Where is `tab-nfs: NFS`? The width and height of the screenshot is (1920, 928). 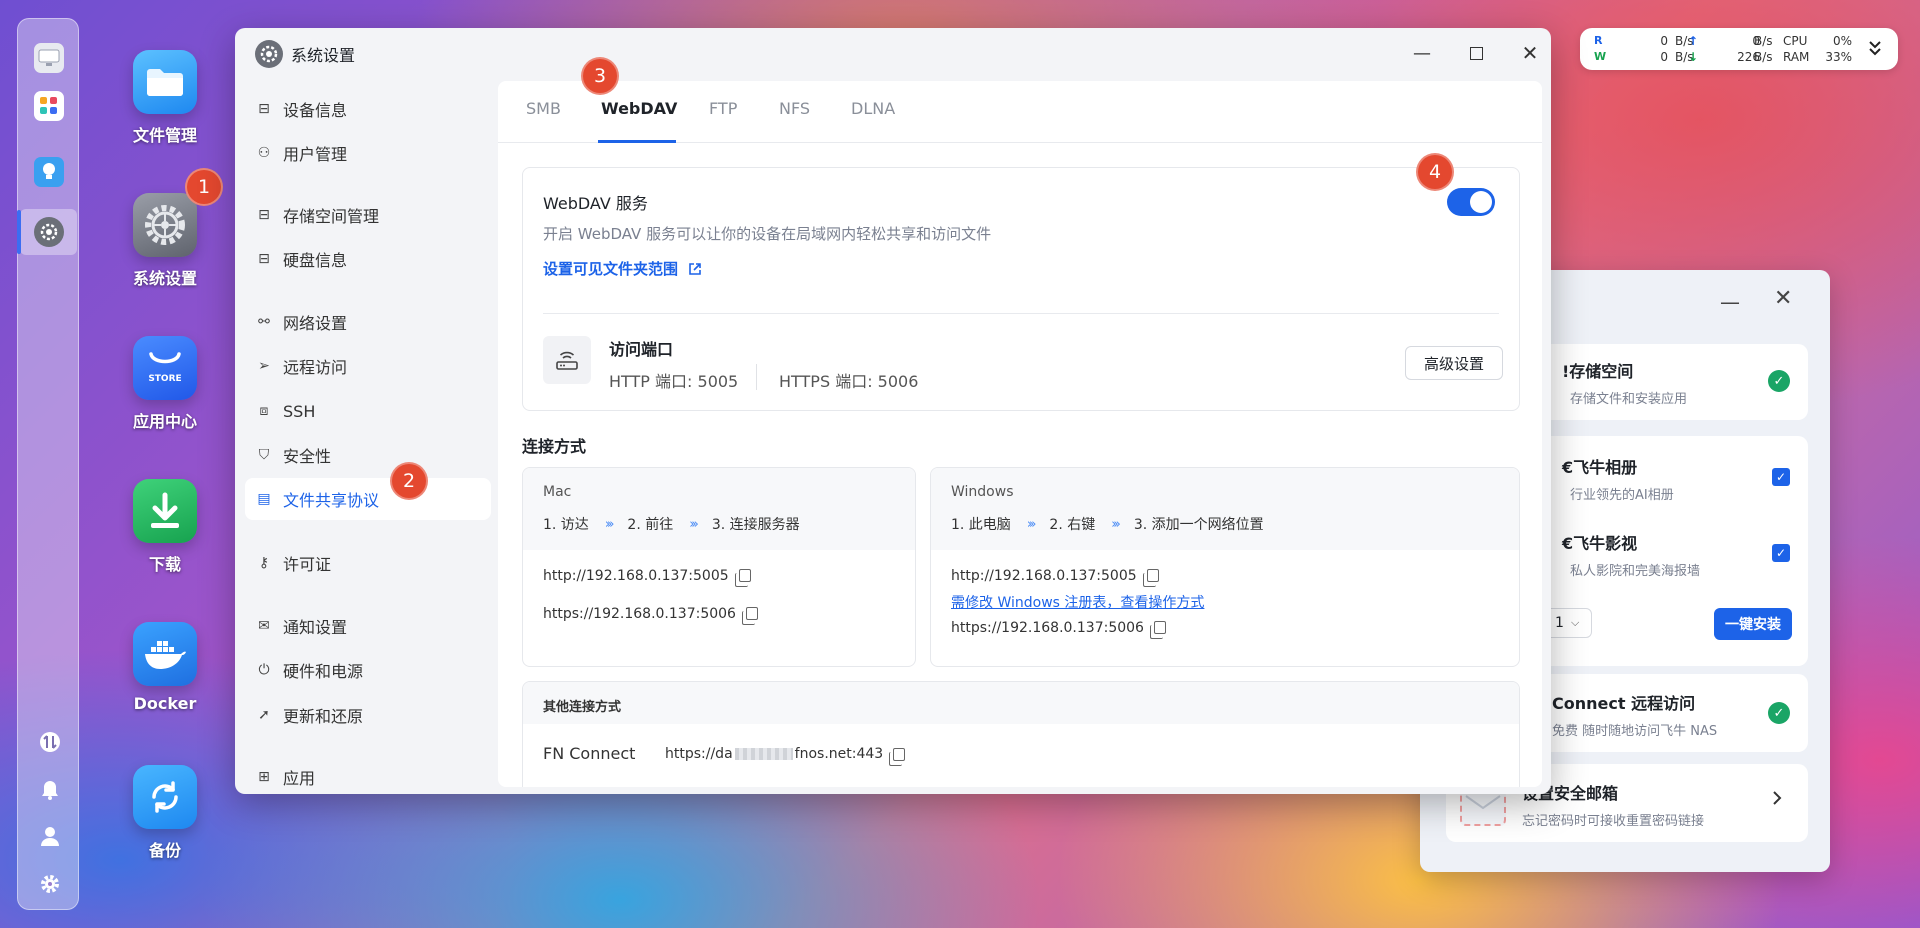 tab-nfs: NFS is located at coordinates (794, 120).